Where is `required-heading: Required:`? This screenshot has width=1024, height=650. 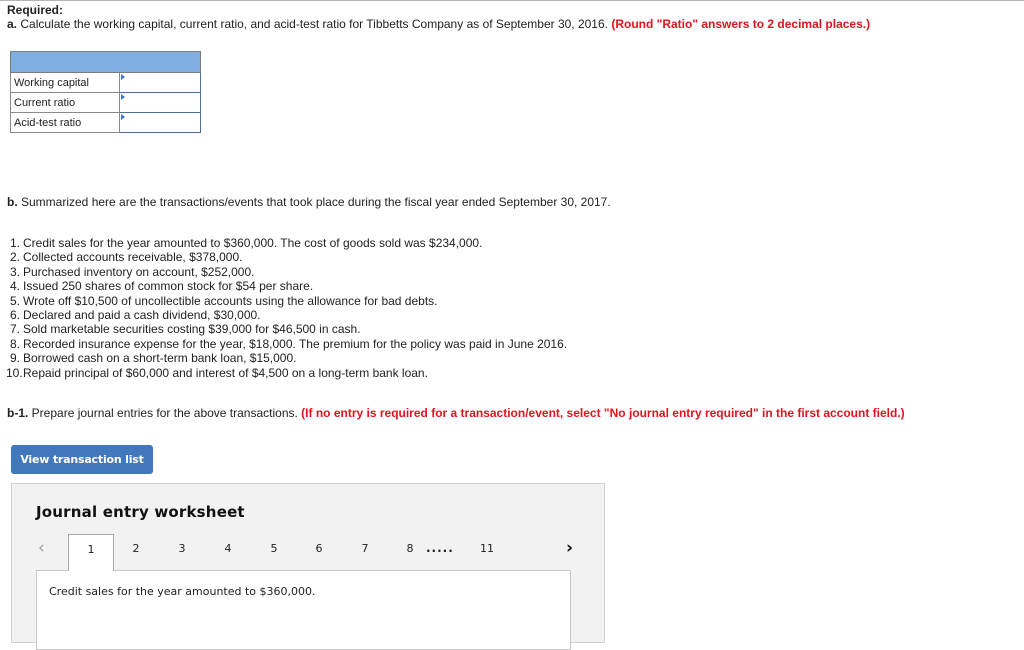
required-heading: Required: is located at coordinates (35, 10).